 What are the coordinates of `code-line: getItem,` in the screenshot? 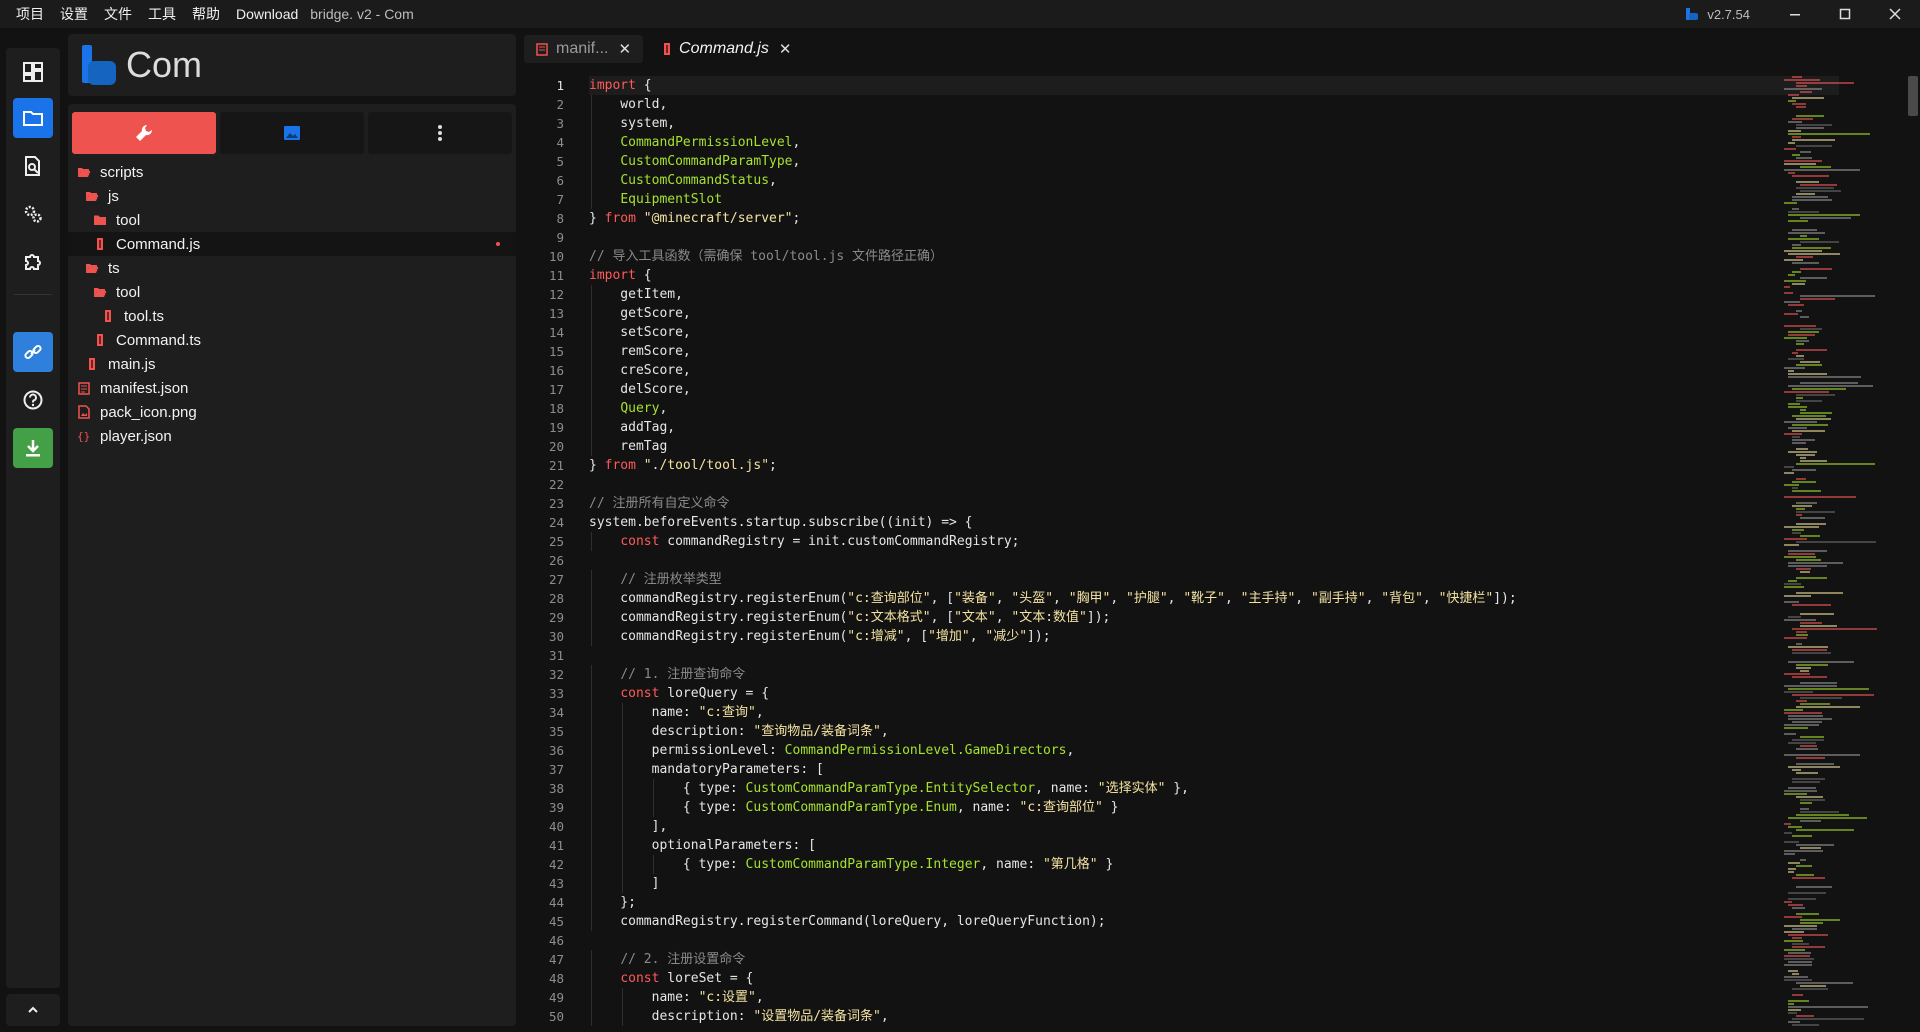 It's located at (1214, 294).